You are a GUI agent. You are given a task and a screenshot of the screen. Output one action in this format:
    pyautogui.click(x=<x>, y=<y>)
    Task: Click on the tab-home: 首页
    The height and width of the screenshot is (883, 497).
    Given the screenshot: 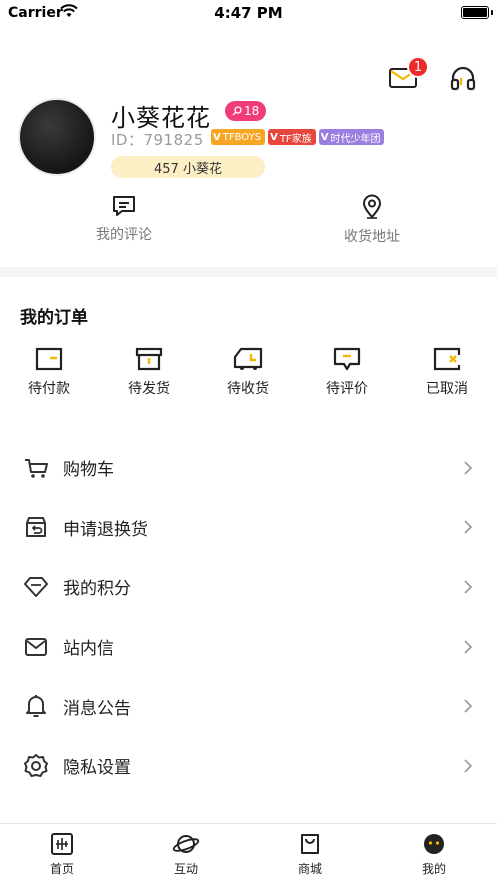 What is the action you would take?
    pyautogui.click(x=62, y=854)
    